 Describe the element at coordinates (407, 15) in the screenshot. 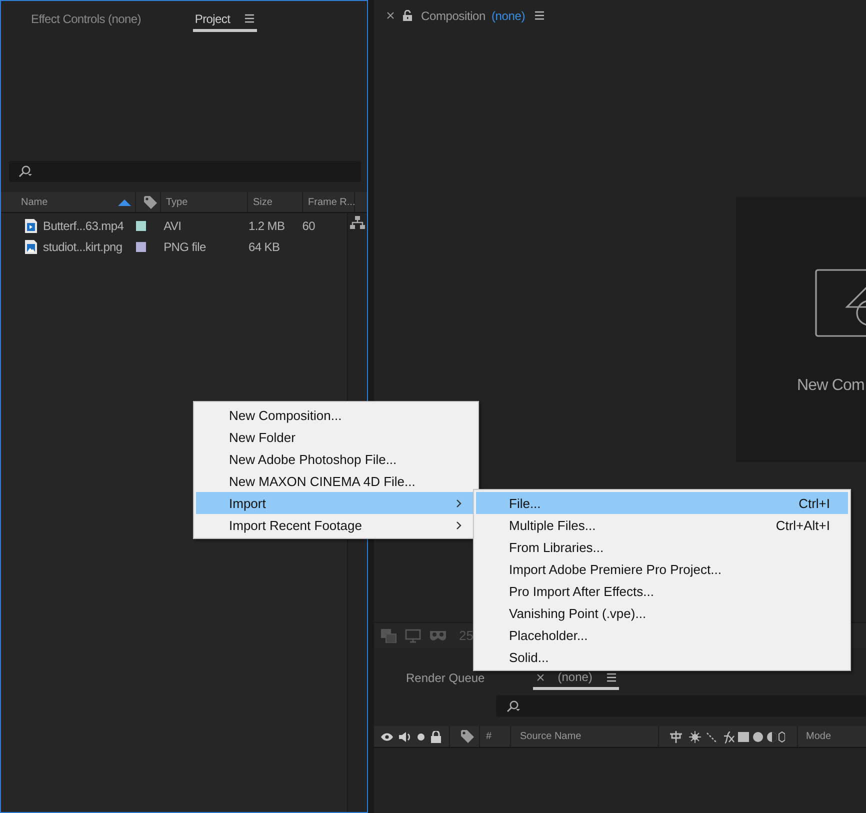

I see `padlock-icon` at that location.